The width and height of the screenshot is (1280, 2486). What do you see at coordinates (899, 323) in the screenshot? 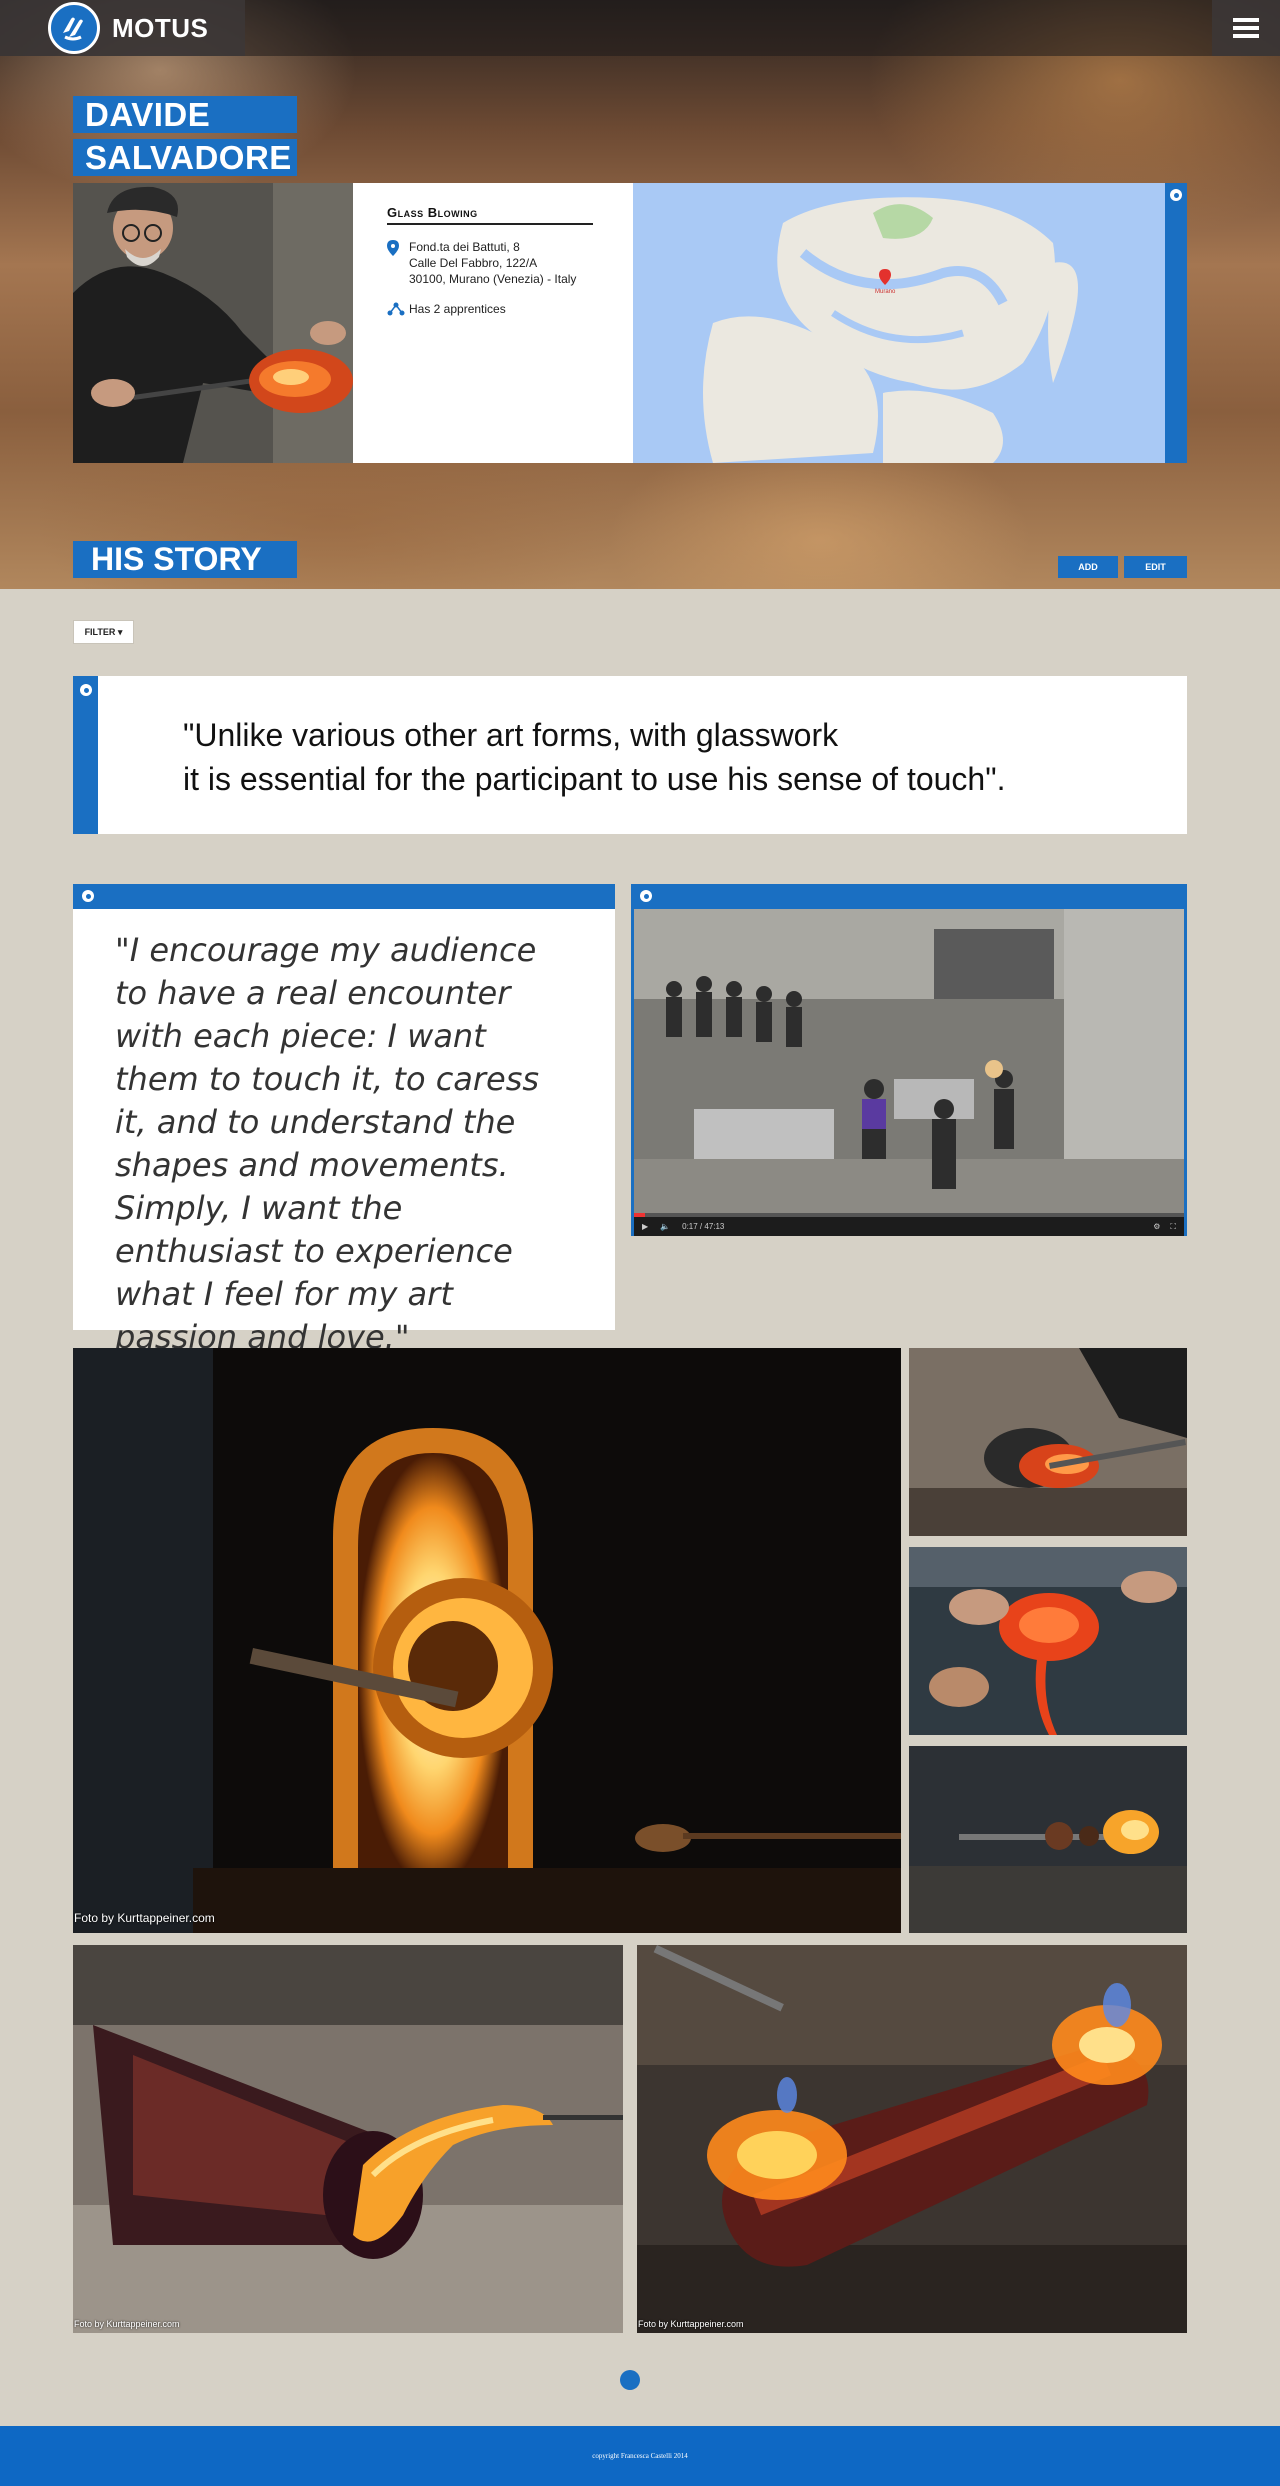
I see `location-map: Murano` at bounding box center [899, 323].